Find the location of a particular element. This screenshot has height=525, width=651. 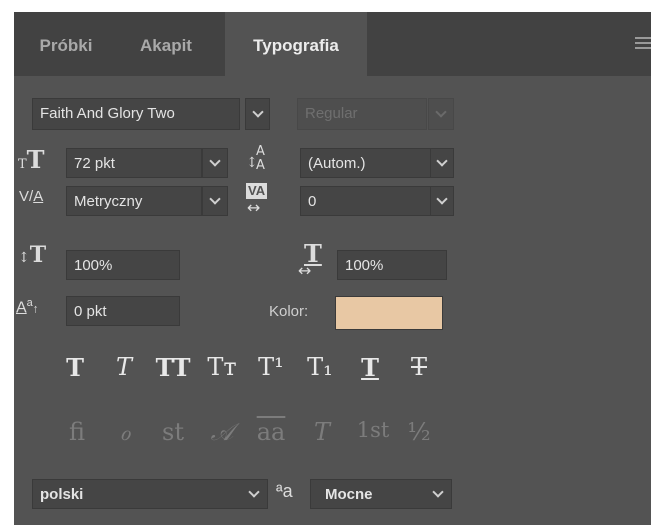

faux-bold-button: T is located at coordinates (75, 367).